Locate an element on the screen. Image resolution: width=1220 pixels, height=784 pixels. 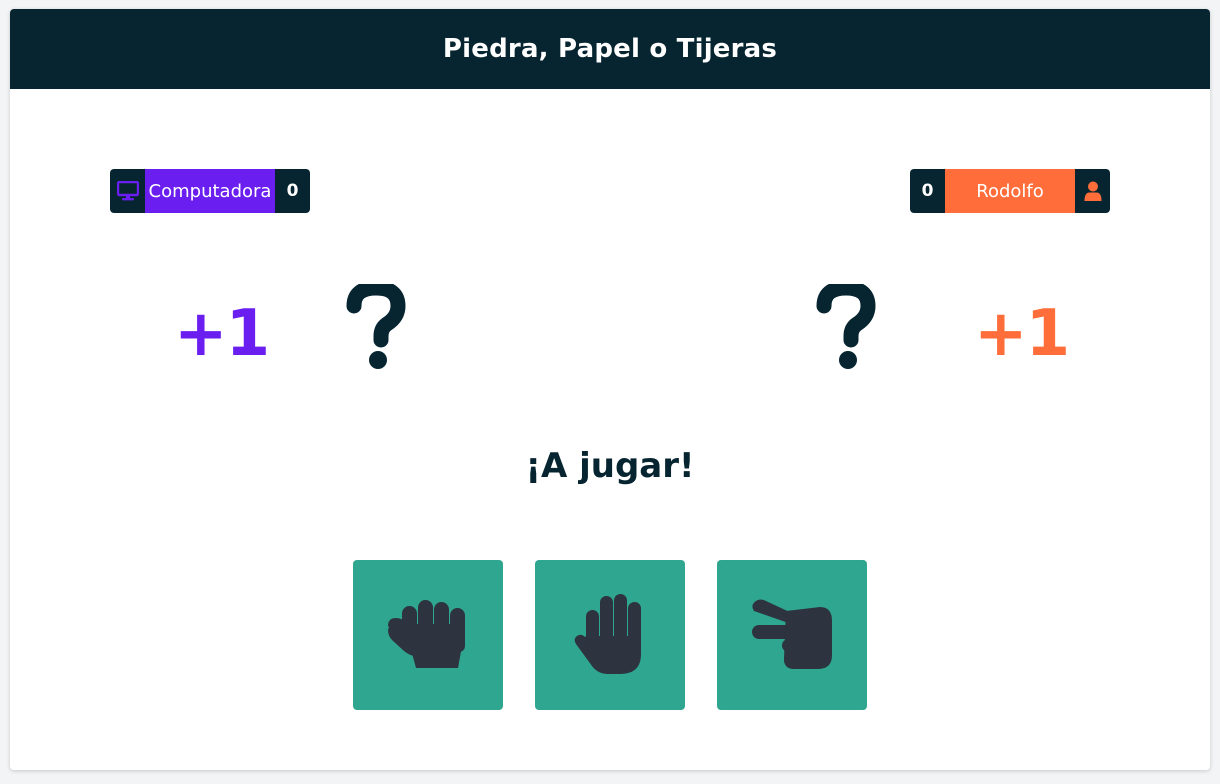
player-choice-question-mark-icon is located at coordinates (846, 327).